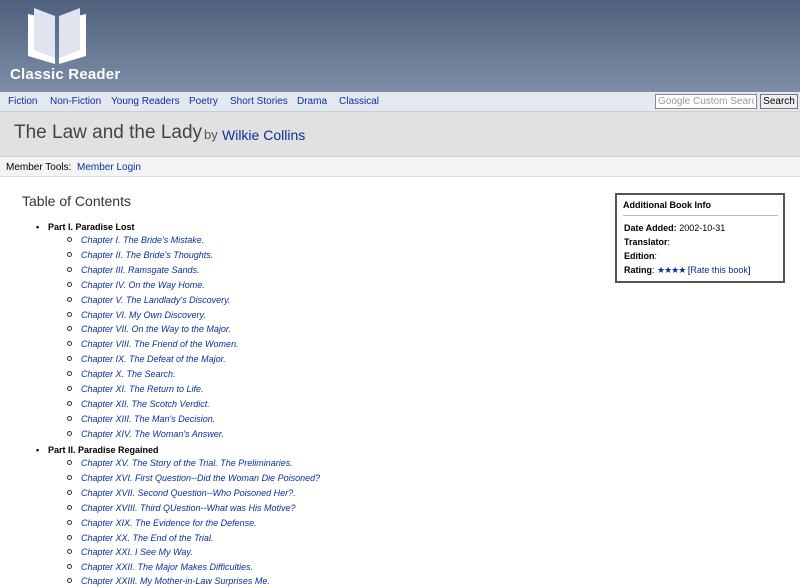 This screenshot has width=800, height=588. Describe the element at coordinates (359, 101) in the screenshot. I see `nav-classical: Classical` at that location.